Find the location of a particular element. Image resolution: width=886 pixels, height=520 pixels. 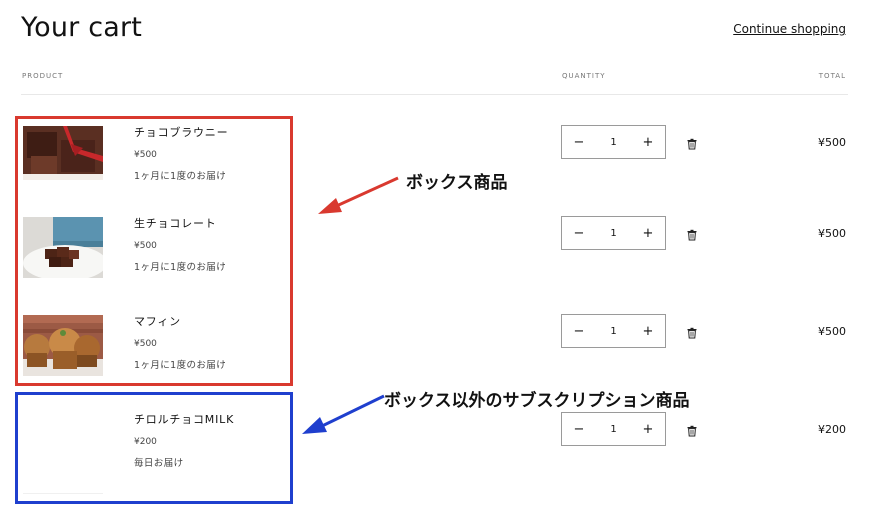

header-divider is located at coordinates (434, 94).